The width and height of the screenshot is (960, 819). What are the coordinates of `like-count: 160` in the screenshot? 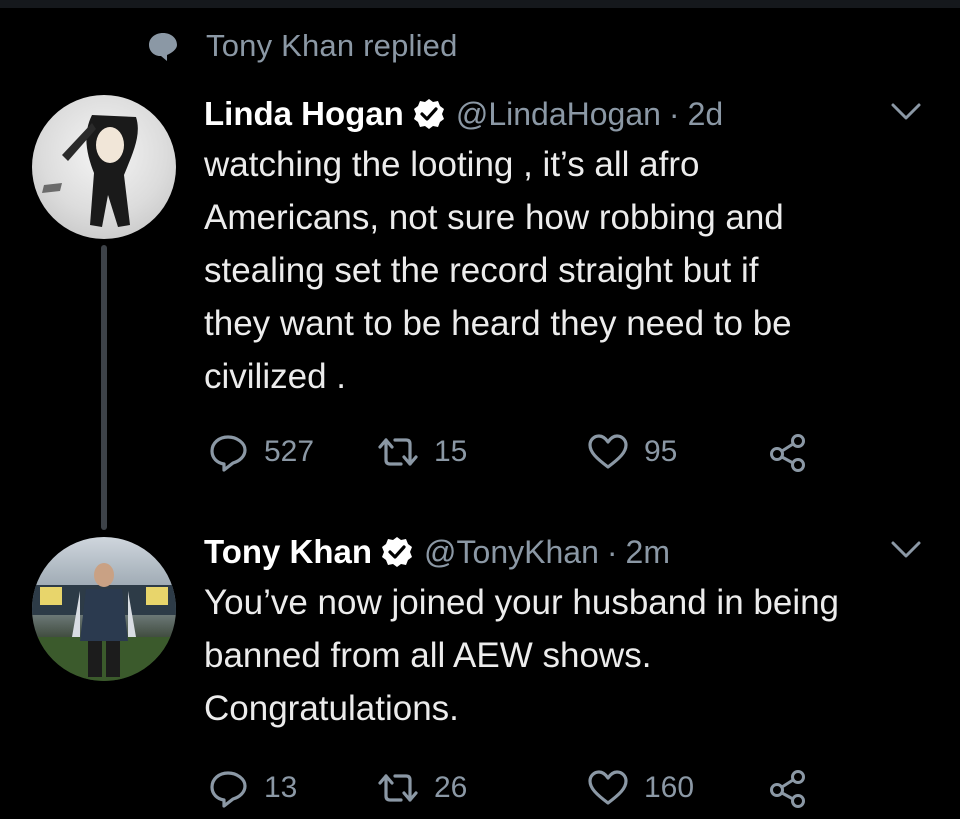 It's located at (669, 787).